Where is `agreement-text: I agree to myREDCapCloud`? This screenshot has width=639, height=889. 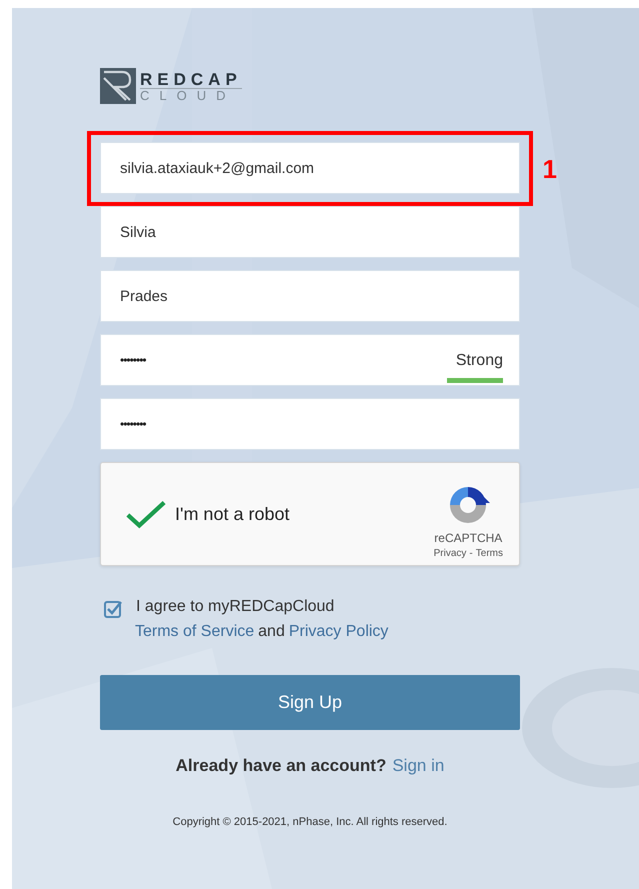
agreement-text: I agree to myREDCapCloud is located at coordinates (236, 607).